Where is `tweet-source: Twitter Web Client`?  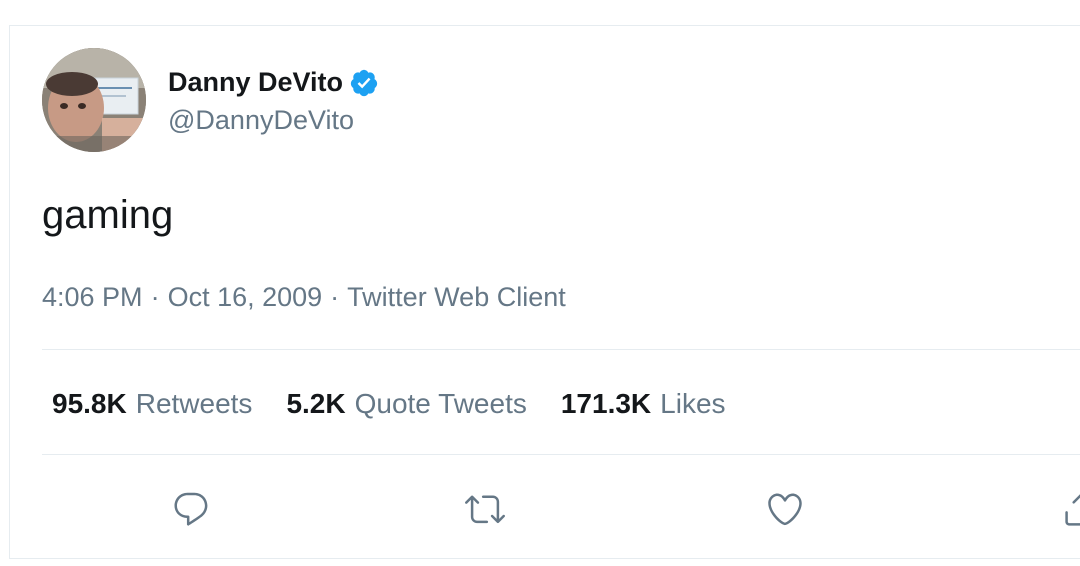 tweet-source: Twitter Web Client is located at coordinates (456, 297).